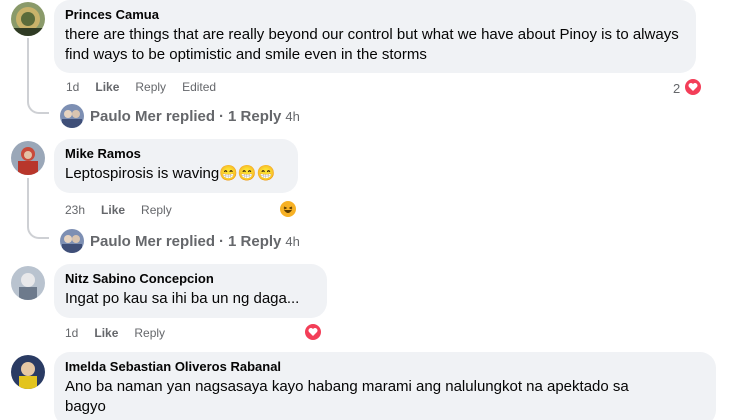 Image resolution: width=750 pixels, height=420 pixels. I want to click on edited-label: Edited, so click(199, 87).